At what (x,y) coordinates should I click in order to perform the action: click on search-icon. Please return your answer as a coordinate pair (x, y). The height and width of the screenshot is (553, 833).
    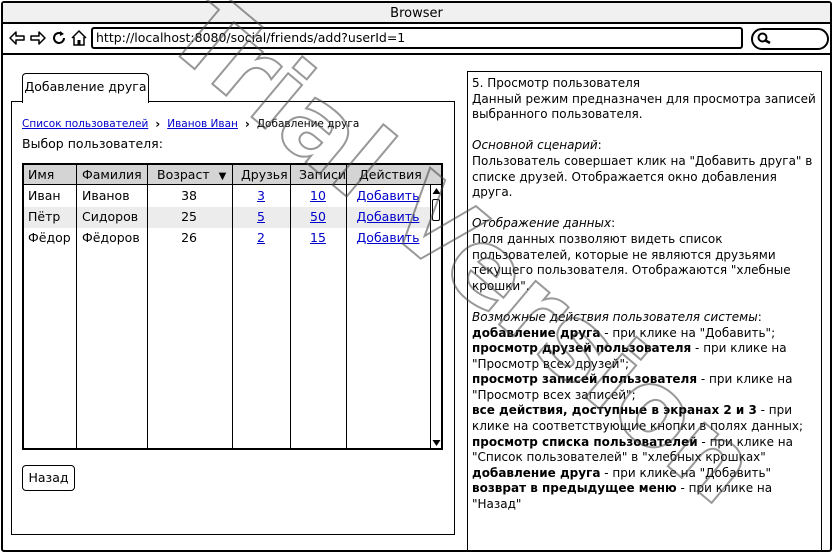
    Looking at the image, I should click on (764, 38).